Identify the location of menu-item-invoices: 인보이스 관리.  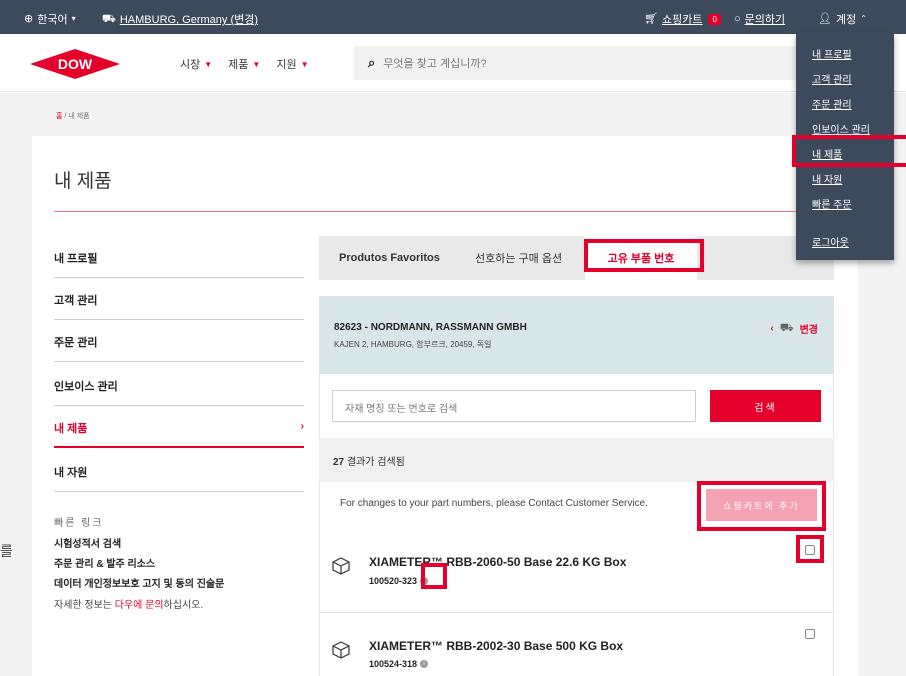
(841, 128).